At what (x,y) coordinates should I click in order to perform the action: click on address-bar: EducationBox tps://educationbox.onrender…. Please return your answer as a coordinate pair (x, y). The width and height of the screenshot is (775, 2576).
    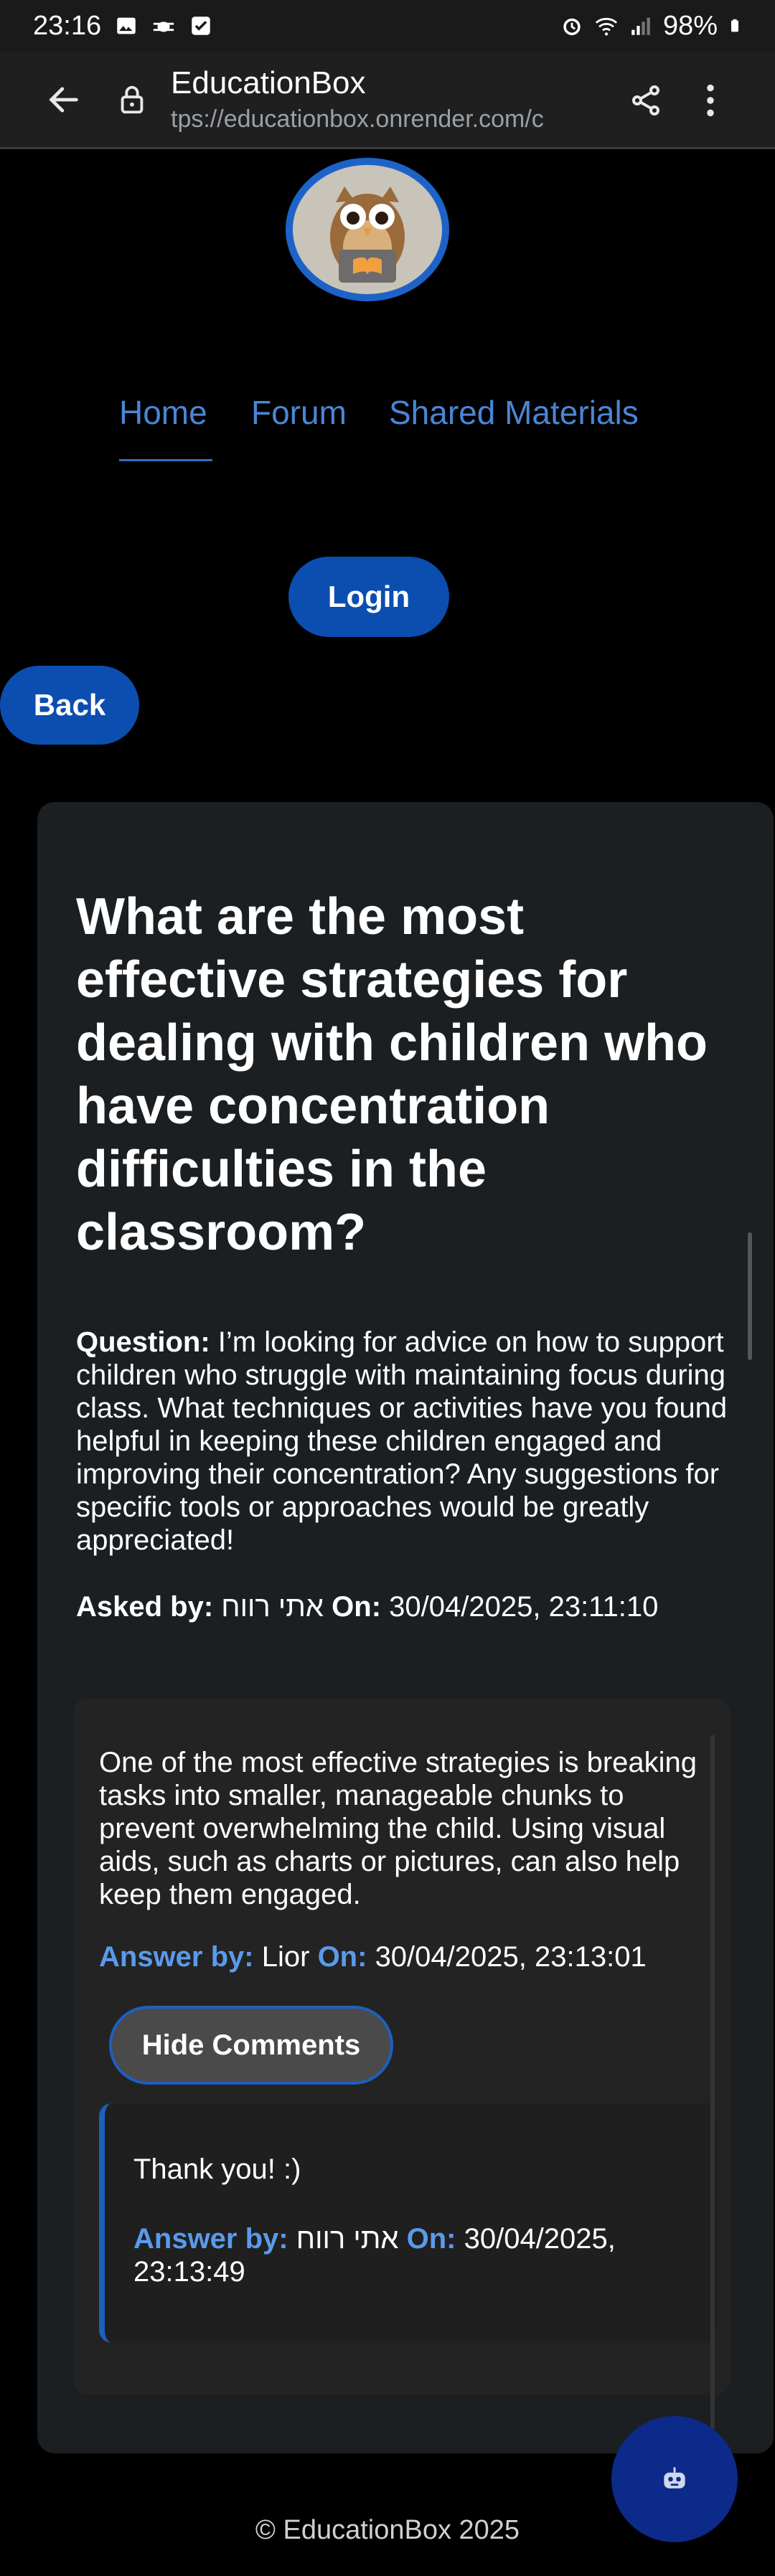
    Looking at the image, I should click on (379, 99).